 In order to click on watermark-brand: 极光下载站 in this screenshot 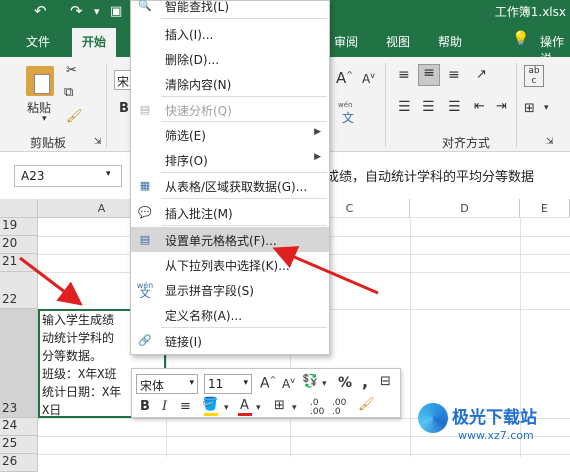, I will do `click(494, 418)`.